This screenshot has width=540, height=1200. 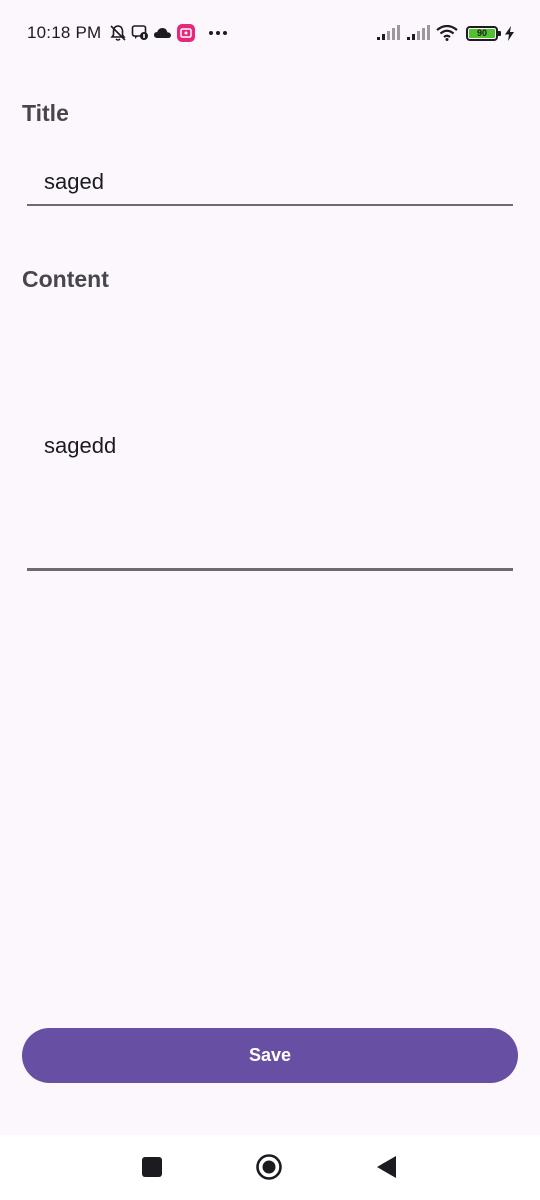 I want to click on title-input, so click(x=270, y=182).